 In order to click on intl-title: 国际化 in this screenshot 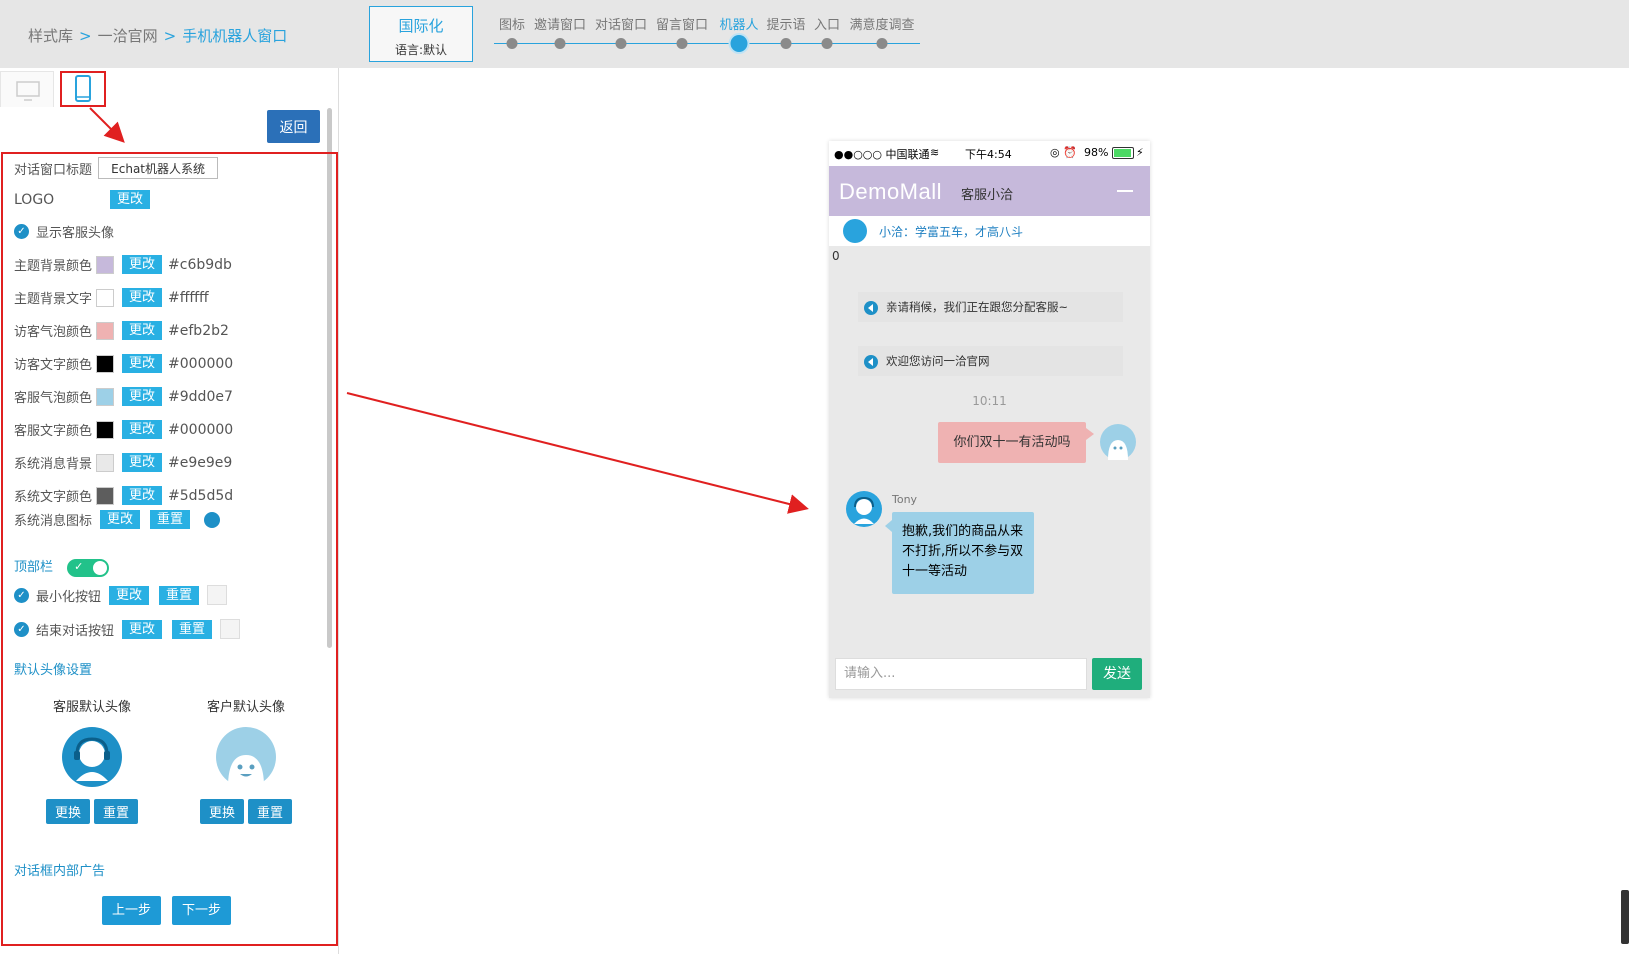, I will do `click(421, 26)`.